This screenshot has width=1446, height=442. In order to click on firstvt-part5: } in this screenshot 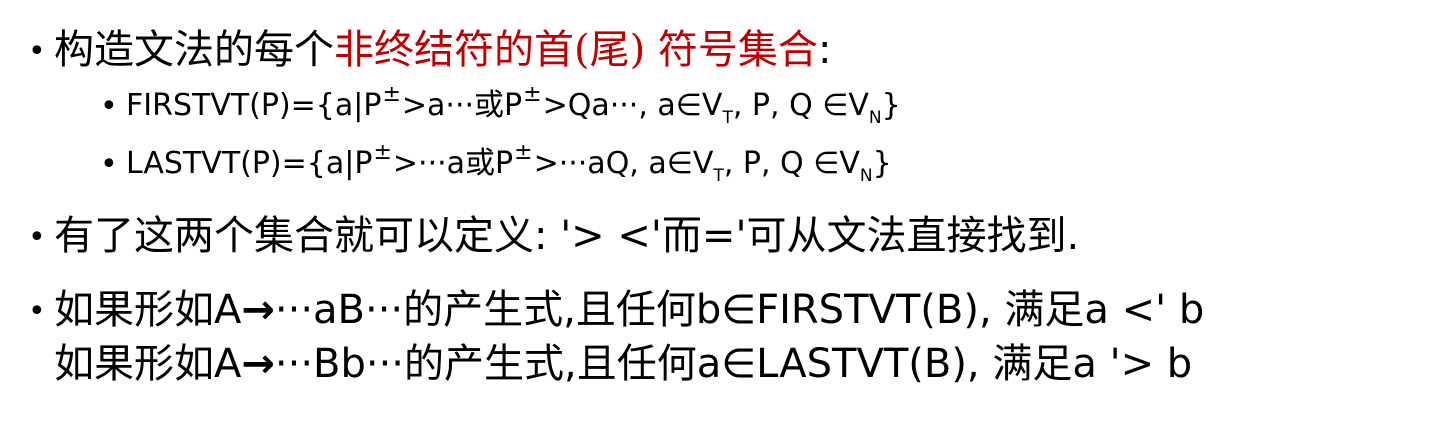, I will do `click(891, 105)`.